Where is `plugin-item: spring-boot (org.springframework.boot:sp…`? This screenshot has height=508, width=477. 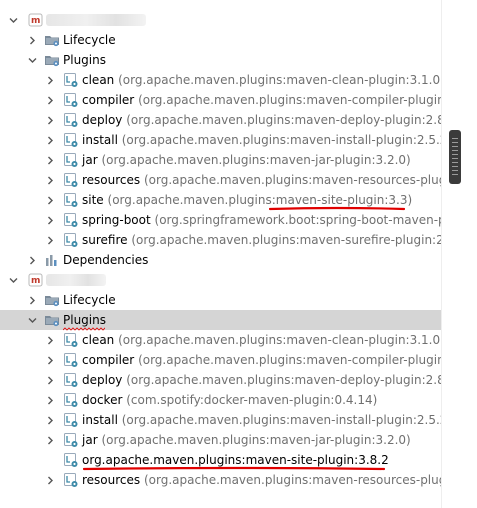 plugin-item: spring-boot (org.springframework.boot:sp… is located at coordinates (220, 220).